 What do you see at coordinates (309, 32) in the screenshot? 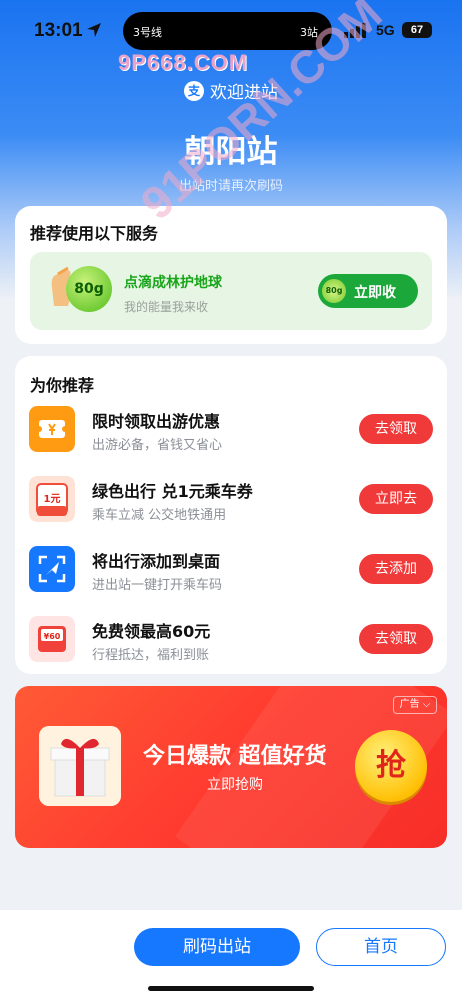
I see `island-stops: 3站` at bounding box center [309, 32].